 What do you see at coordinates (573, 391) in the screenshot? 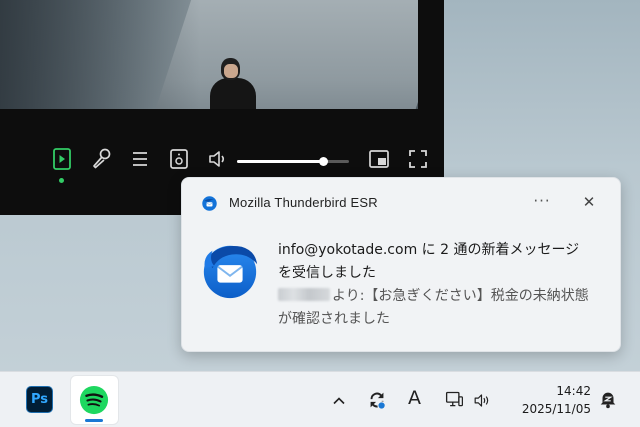
I see `clock-time: 14:42` at bounding box center [573, 391].